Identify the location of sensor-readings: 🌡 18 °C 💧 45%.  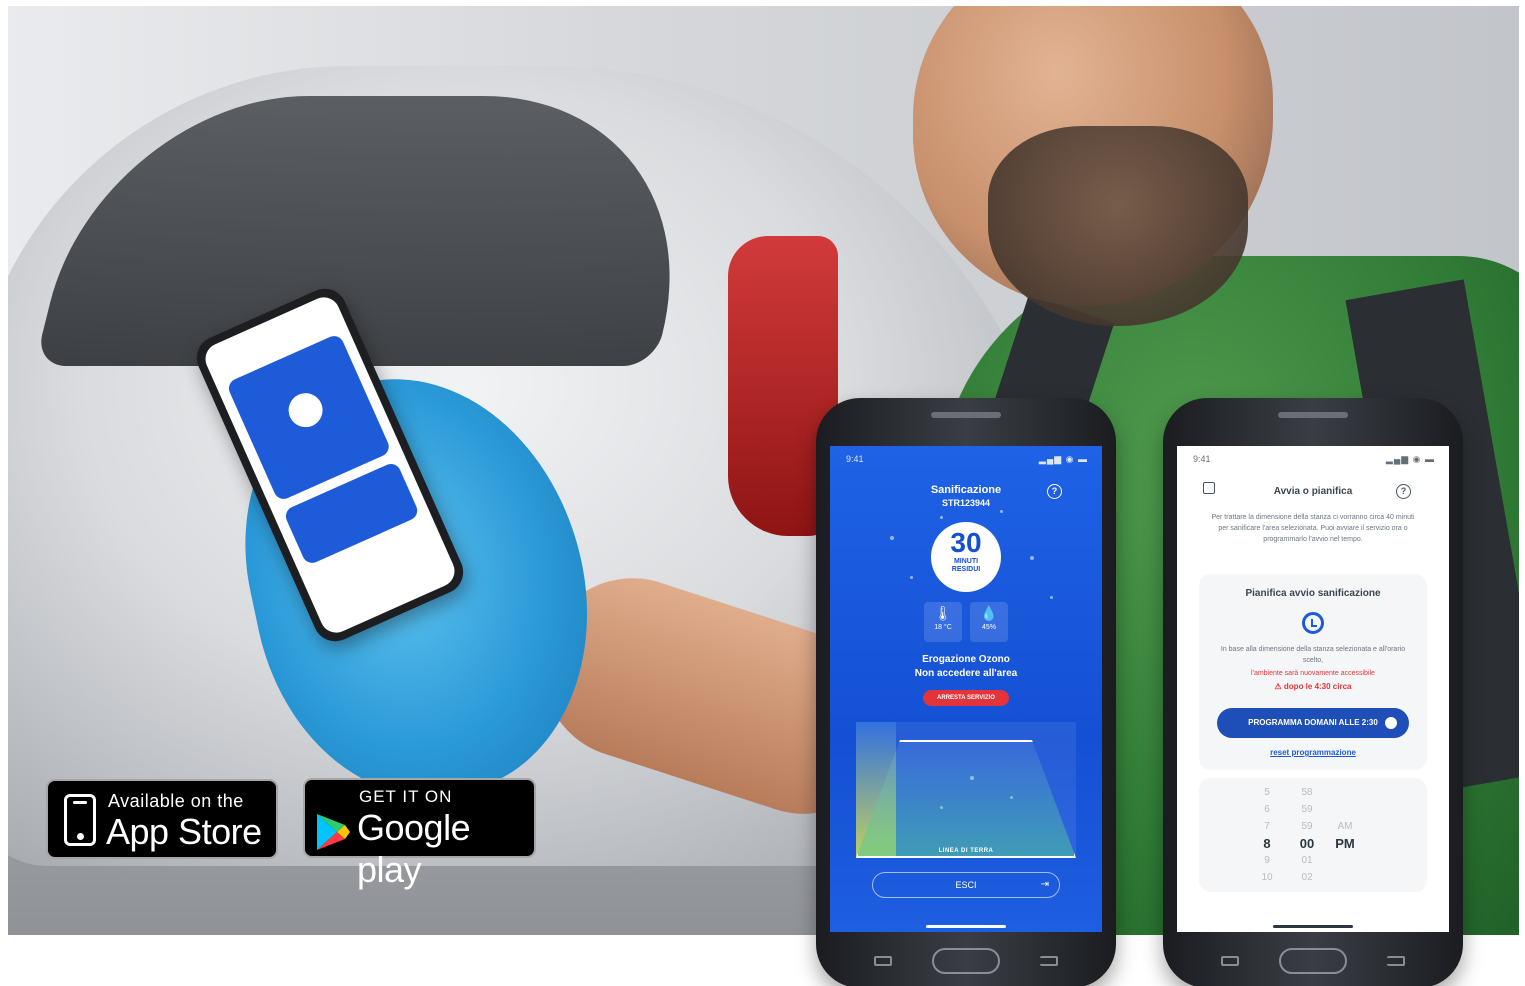
(966, 622).